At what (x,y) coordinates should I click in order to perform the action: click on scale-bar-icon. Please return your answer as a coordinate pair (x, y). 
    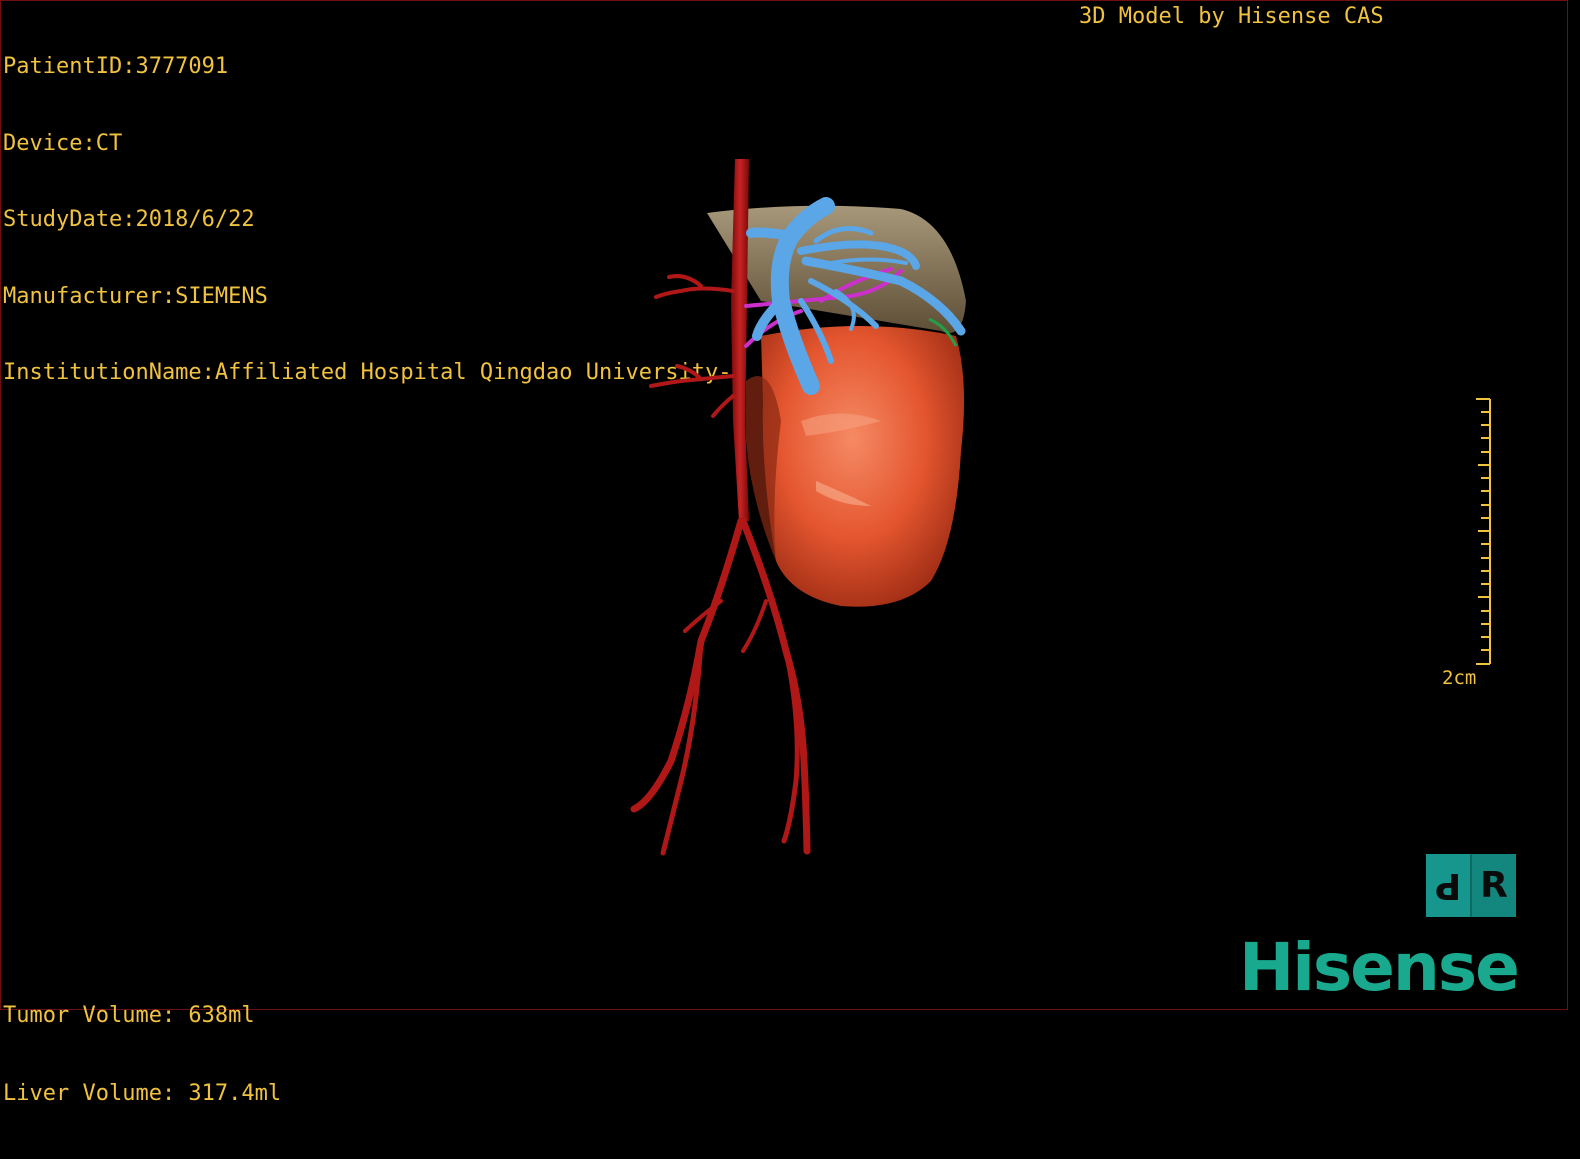
    Looking at the image, I should click on (1483, 531).